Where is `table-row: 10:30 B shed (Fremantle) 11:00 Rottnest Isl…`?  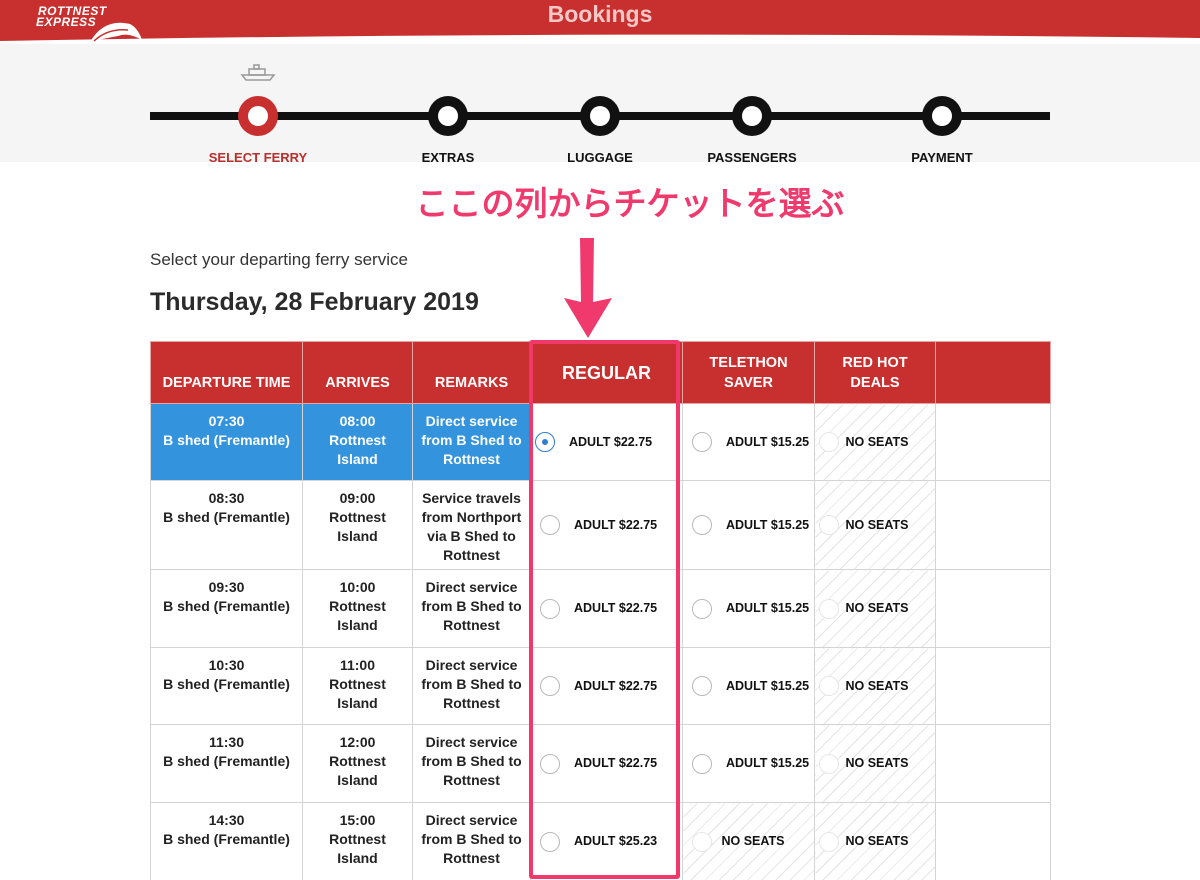
table-row: 10:30 B shed (Fremantle) 11:00 Rottnest Isl… is located at coordinates (600, 686).